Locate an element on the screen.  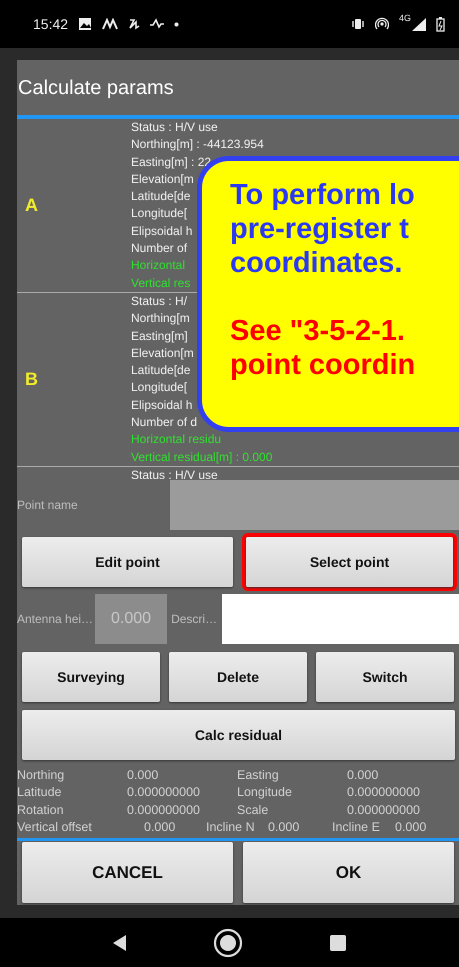
back-icon is located at coordinates (120, 942).